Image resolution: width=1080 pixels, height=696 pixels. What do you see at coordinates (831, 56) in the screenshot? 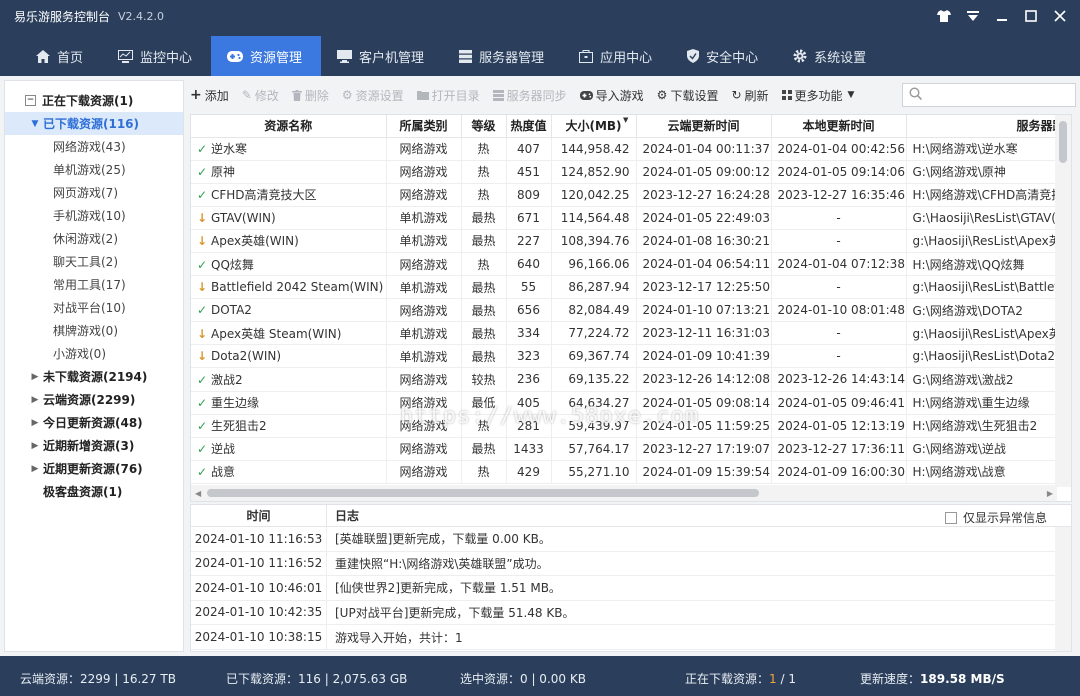
I see `tab-settings: 系统设置` at bounding box center [831, 56].